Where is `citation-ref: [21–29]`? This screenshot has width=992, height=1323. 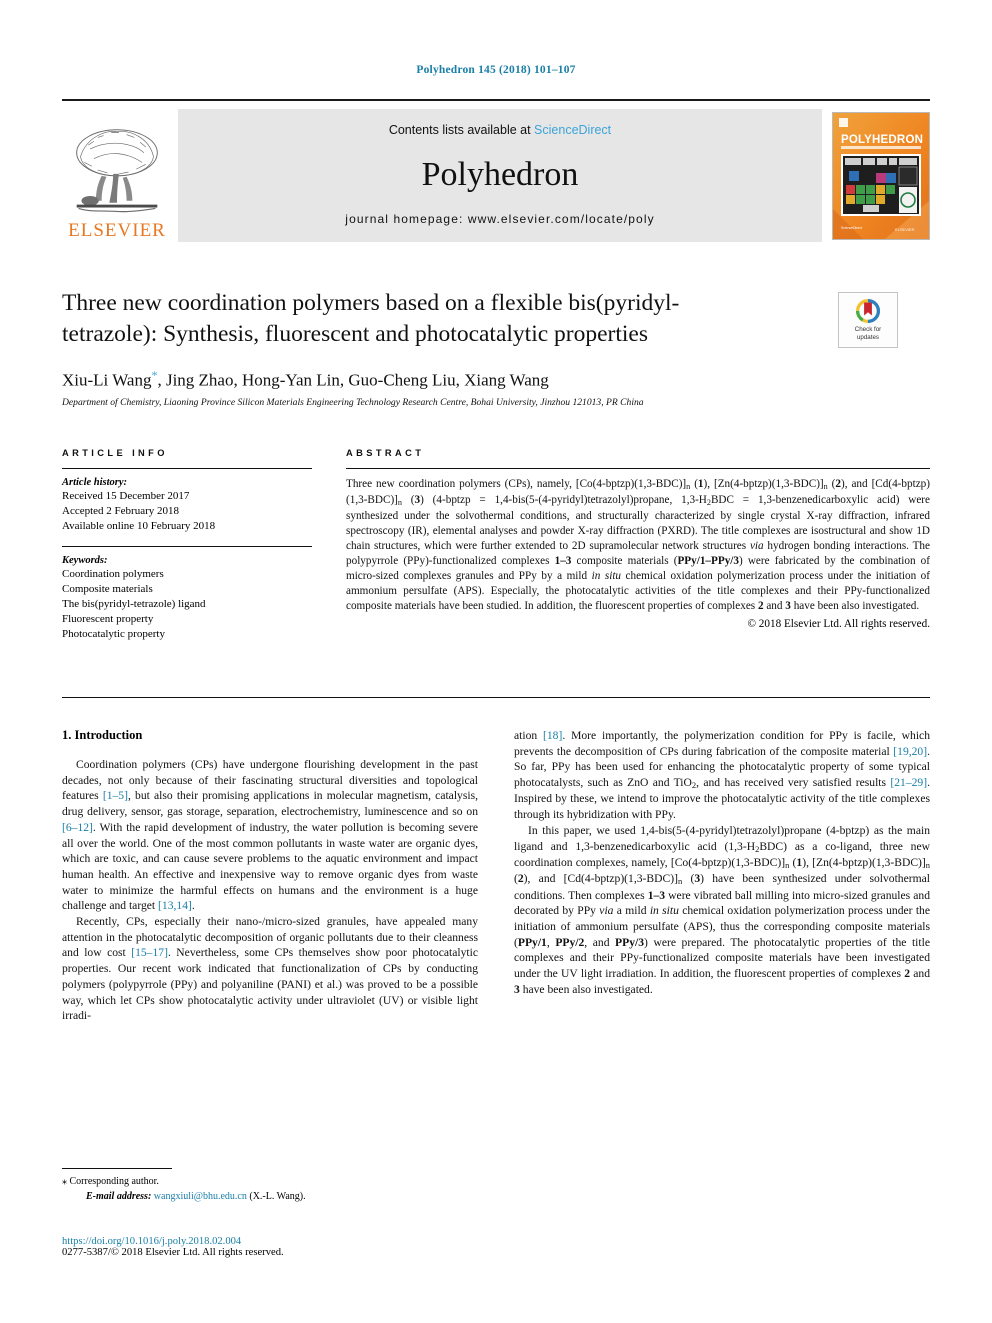 citation-ref: [21–29] is located at coordinates (908, 782).